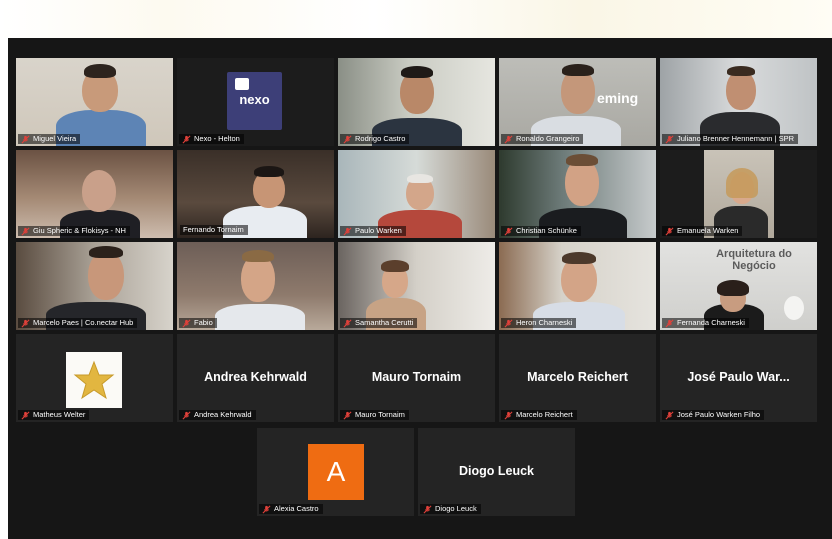 The height and width of the screenshot is (539, 832). What do you see at coordinates (450, 509) in the screenshot?
I see `participant-name-label: Diogo Leuck` at bounding box center [450, 509].